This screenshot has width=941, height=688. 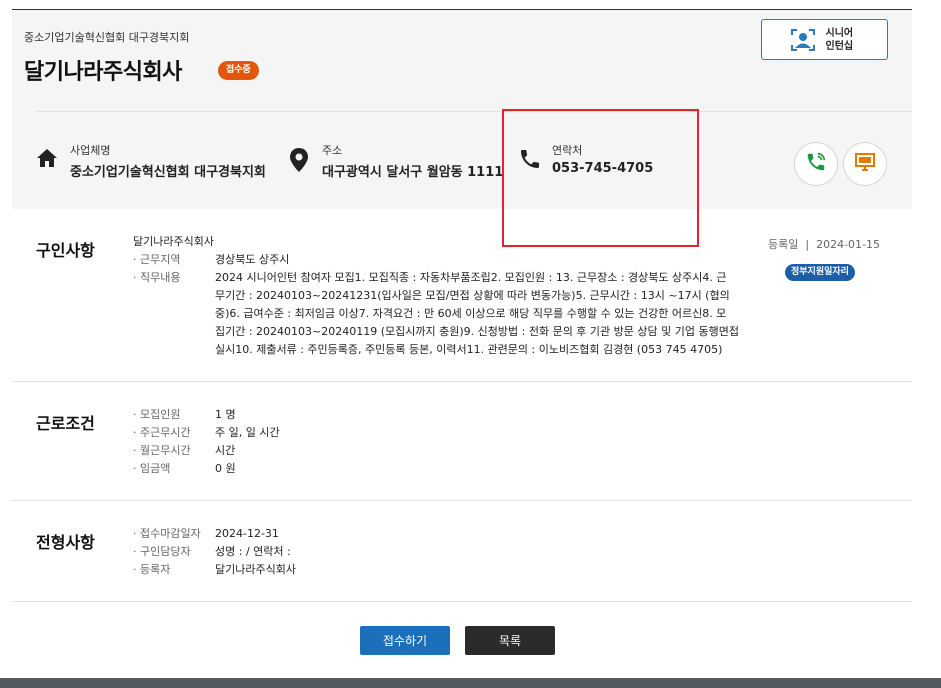 I want to click on condition-value: 0 원, so click(x=225, y=468).